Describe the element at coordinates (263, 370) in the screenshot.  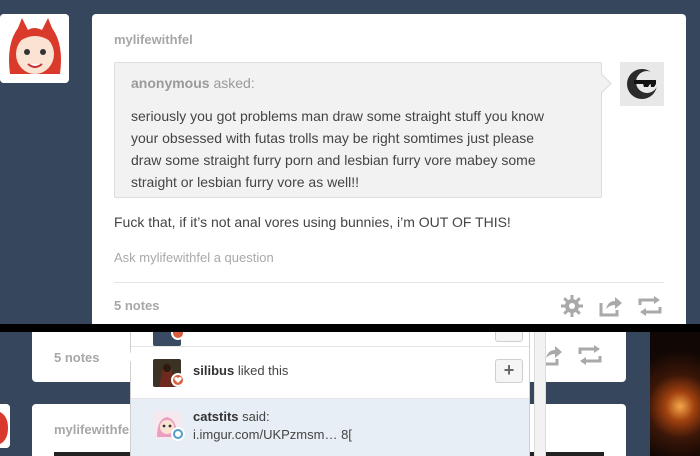
I see `note-action: liked this` at that location.